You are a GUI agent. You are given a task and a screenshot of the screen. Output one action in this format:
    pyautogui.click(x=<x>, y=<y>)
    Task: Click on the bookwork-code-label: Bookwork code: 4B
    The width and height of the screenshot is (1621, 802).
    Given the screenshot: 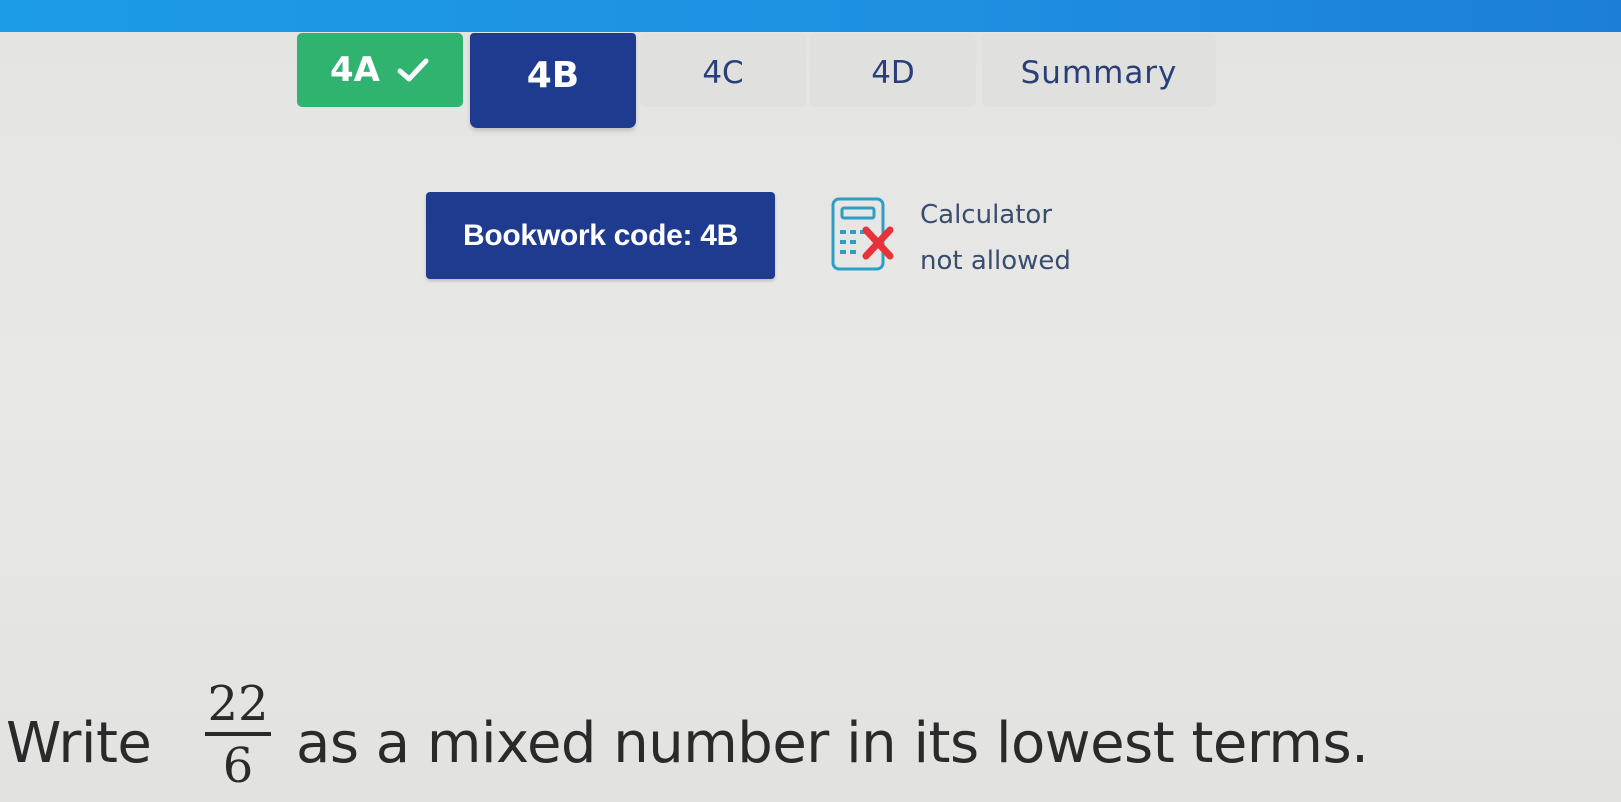 What is the action you would take?
    pyautogui.click(x=600, y=235)
    